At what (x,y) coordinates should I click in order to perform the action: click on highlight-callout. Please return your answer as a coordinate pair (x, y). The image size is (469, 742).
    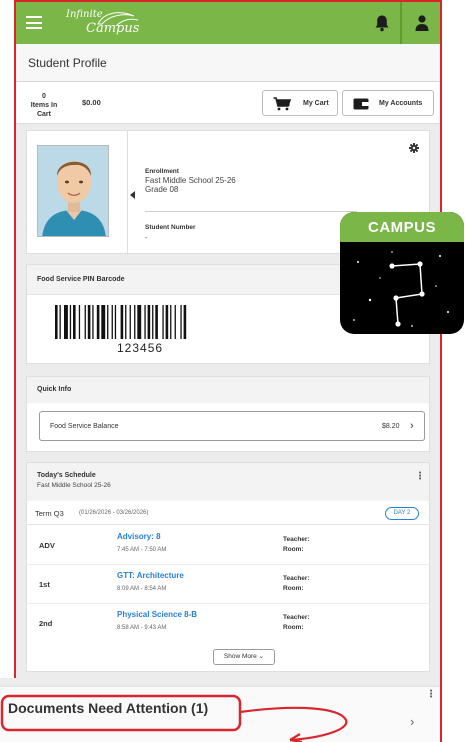
    Looking at the image, I should click on (174, 718).